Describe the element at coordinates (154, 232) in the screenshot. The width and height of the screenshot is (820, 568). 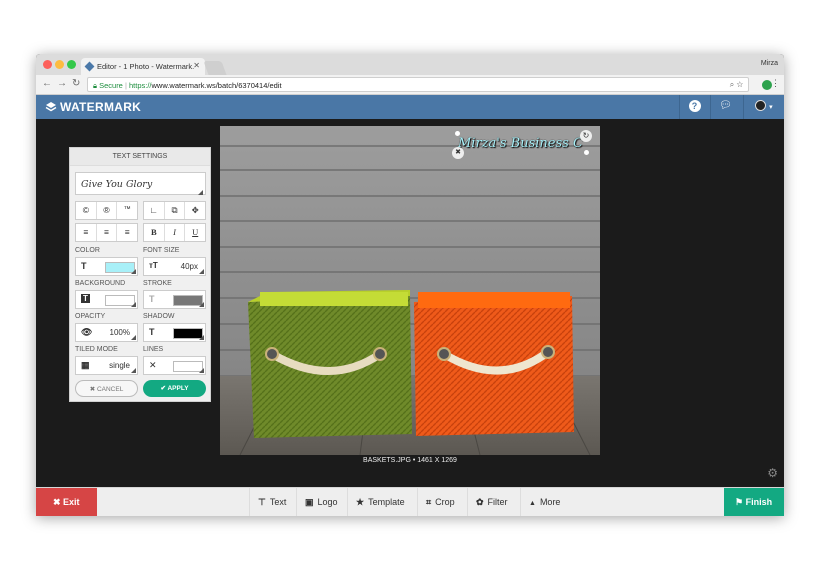
I see `bold-button: B` at that location.